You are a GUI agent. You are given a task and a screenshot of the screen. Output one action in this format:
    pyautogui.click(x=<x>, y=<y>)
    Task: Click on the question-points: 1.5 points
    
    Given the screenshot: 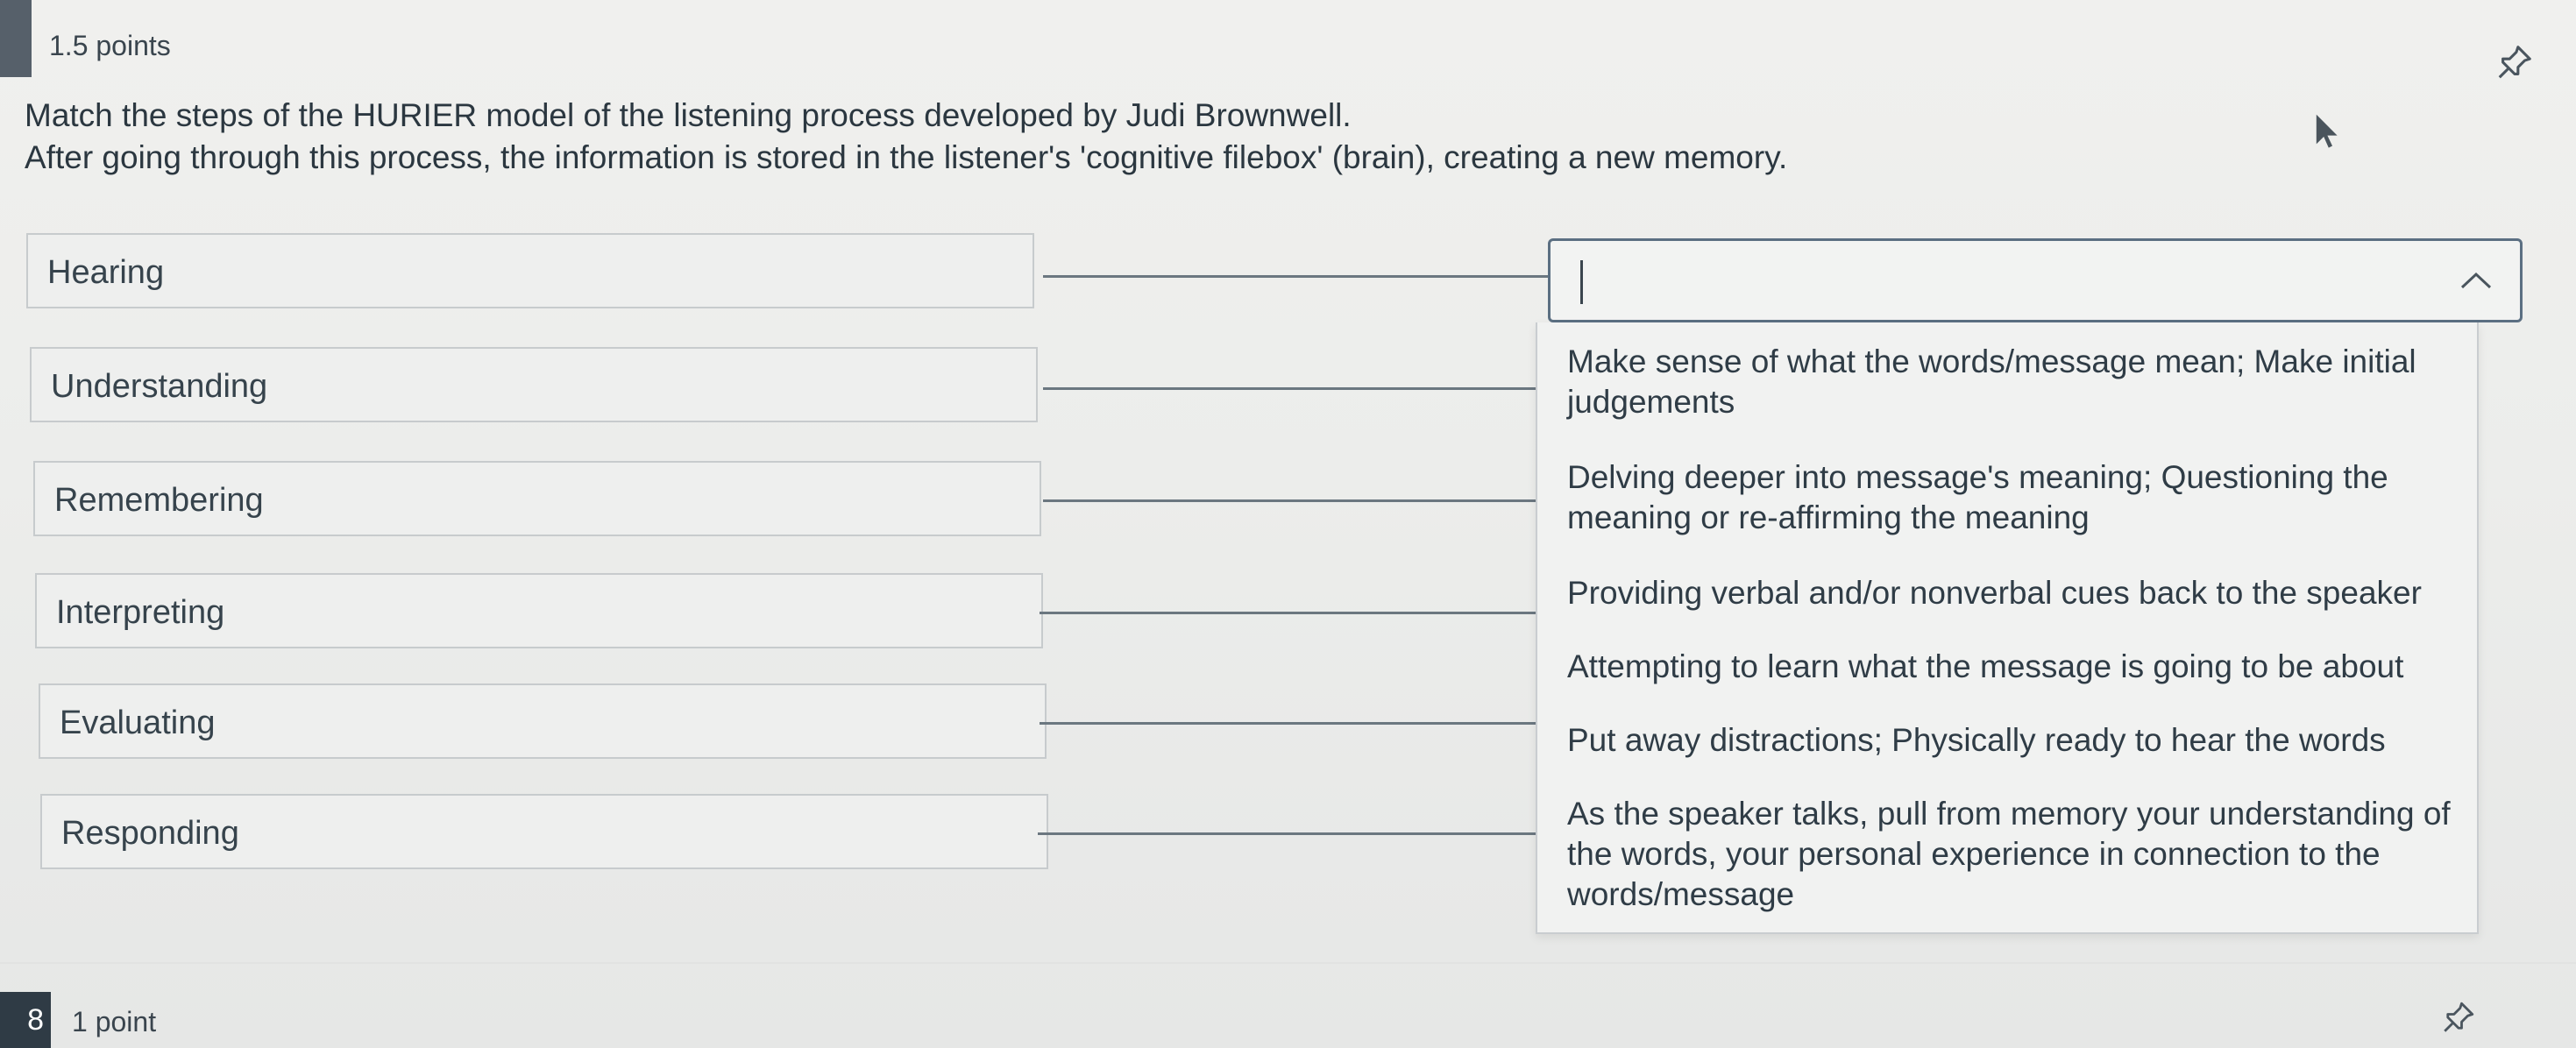 What is the action you would take?
    pyautogui.click(x=110, y=45)
    